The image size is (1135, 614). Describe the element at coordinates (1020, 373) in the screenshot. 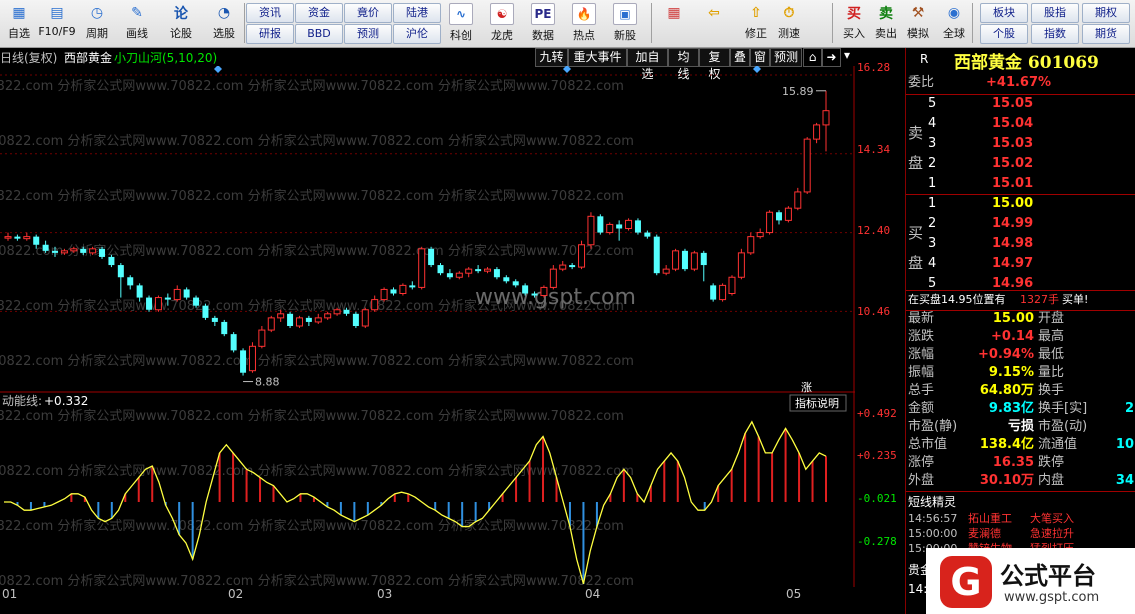

I see `stat-row: 振幅 9.15% 量比` at that location.